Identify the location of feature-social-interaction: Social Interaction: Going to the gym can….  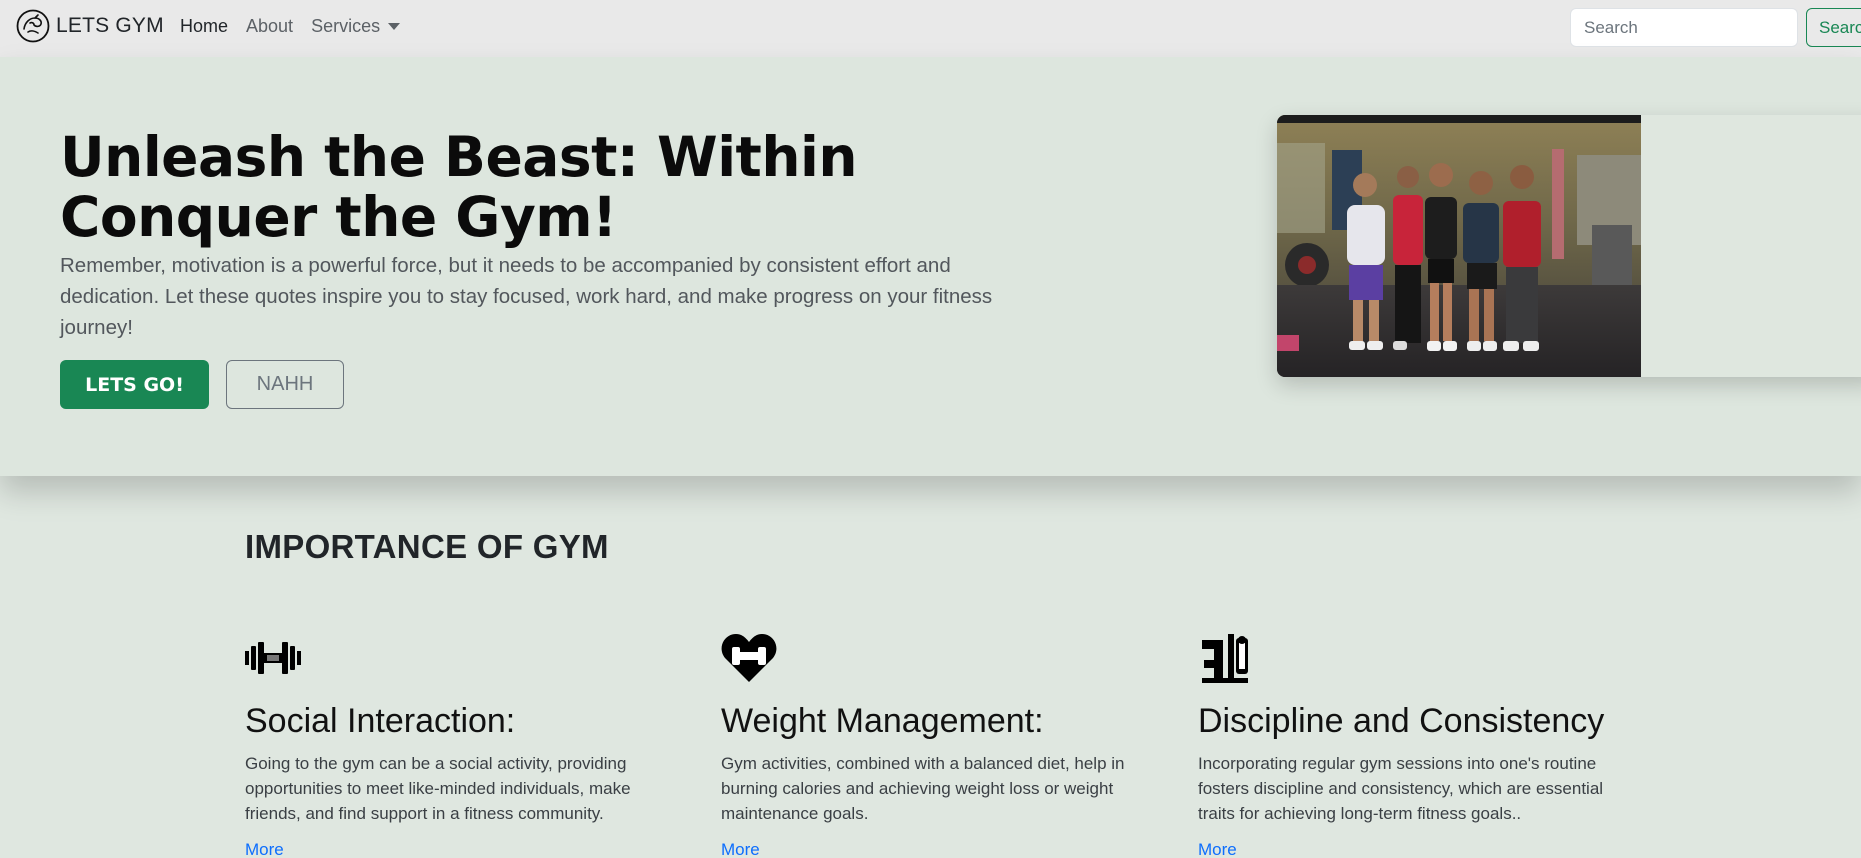
(465, 745).